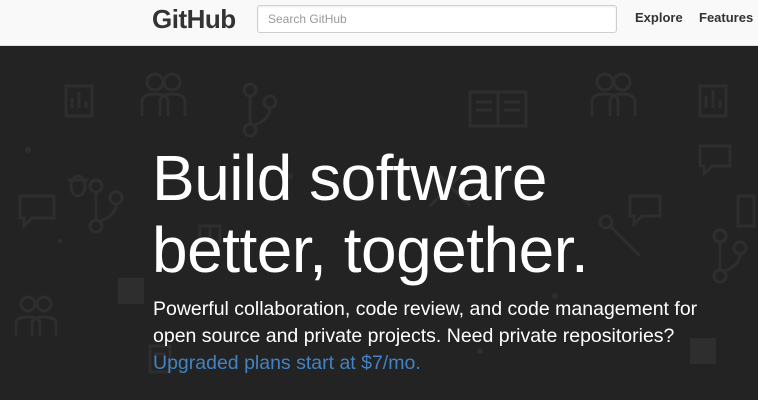 The width and height of the screenshot is (758, 400). I want to click on book-icon, so click(498, 109).